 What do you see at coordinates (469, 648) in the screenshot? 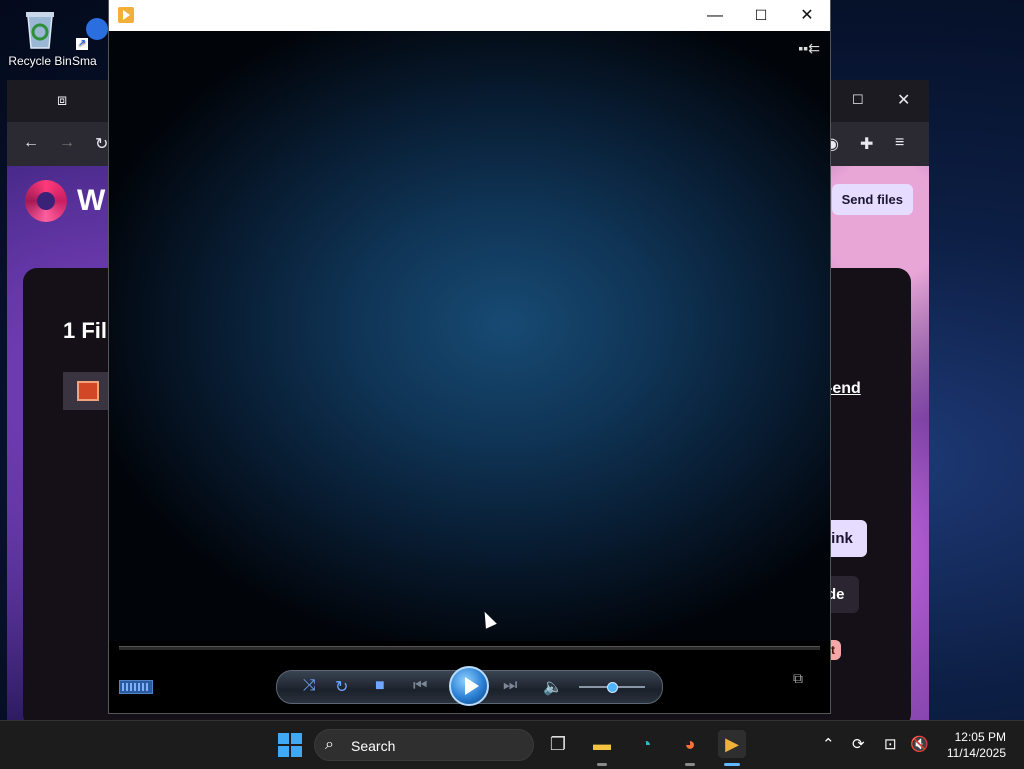
I see `seek-bar` at bounding box center [469, 648].